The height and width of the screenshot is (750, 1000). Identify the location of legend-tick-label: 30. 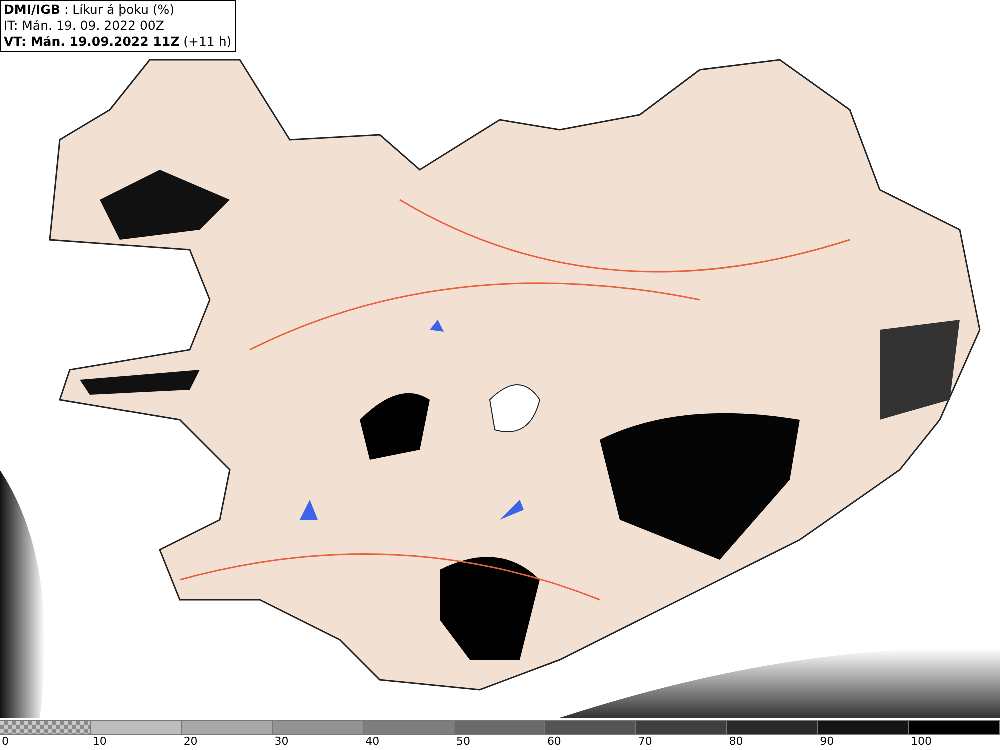
(281, 741).